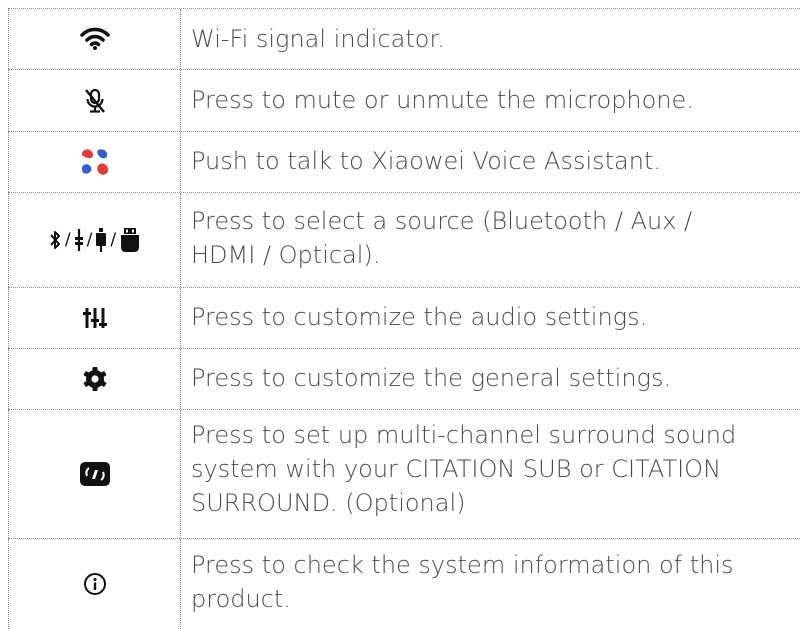 This screenshot has height=629, width=800. I want to click on aux-icon, so click(79, 240).